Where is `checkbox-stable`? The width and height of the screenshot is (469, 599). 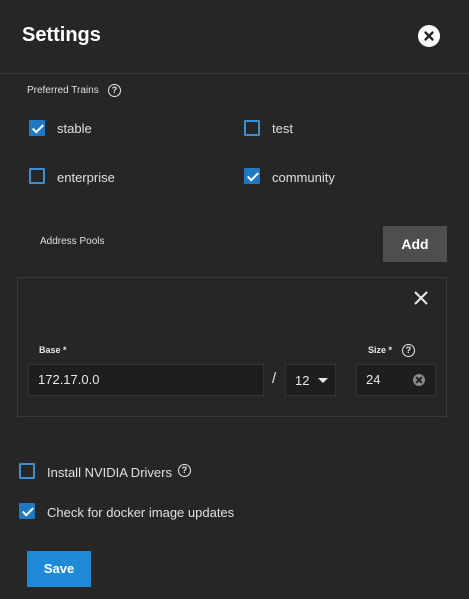 checkbox-stable is located at coordinates (37, 128).